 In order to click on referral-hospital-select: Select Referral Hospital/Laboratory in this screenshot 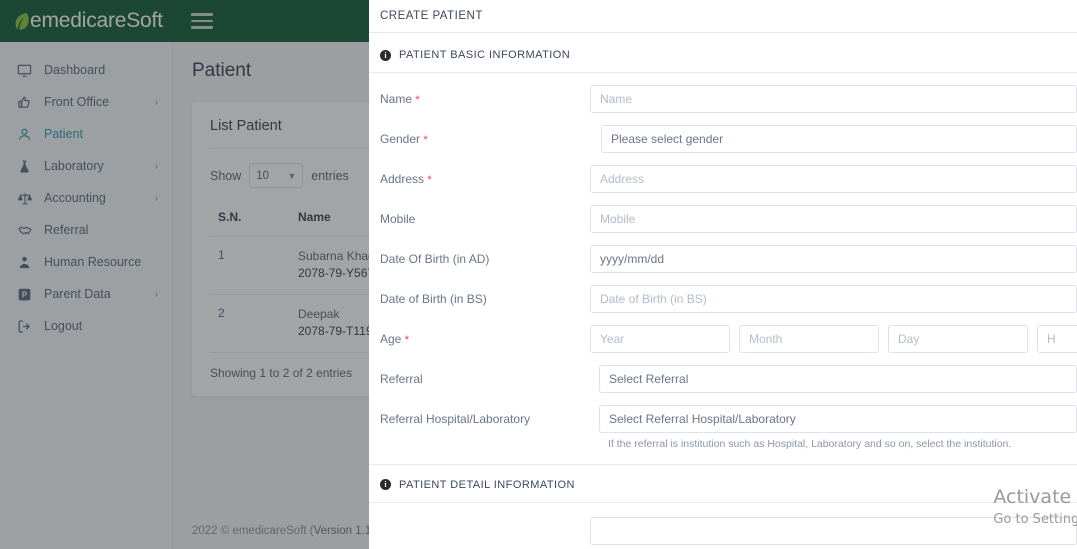, I will do `click(838, 419)`.